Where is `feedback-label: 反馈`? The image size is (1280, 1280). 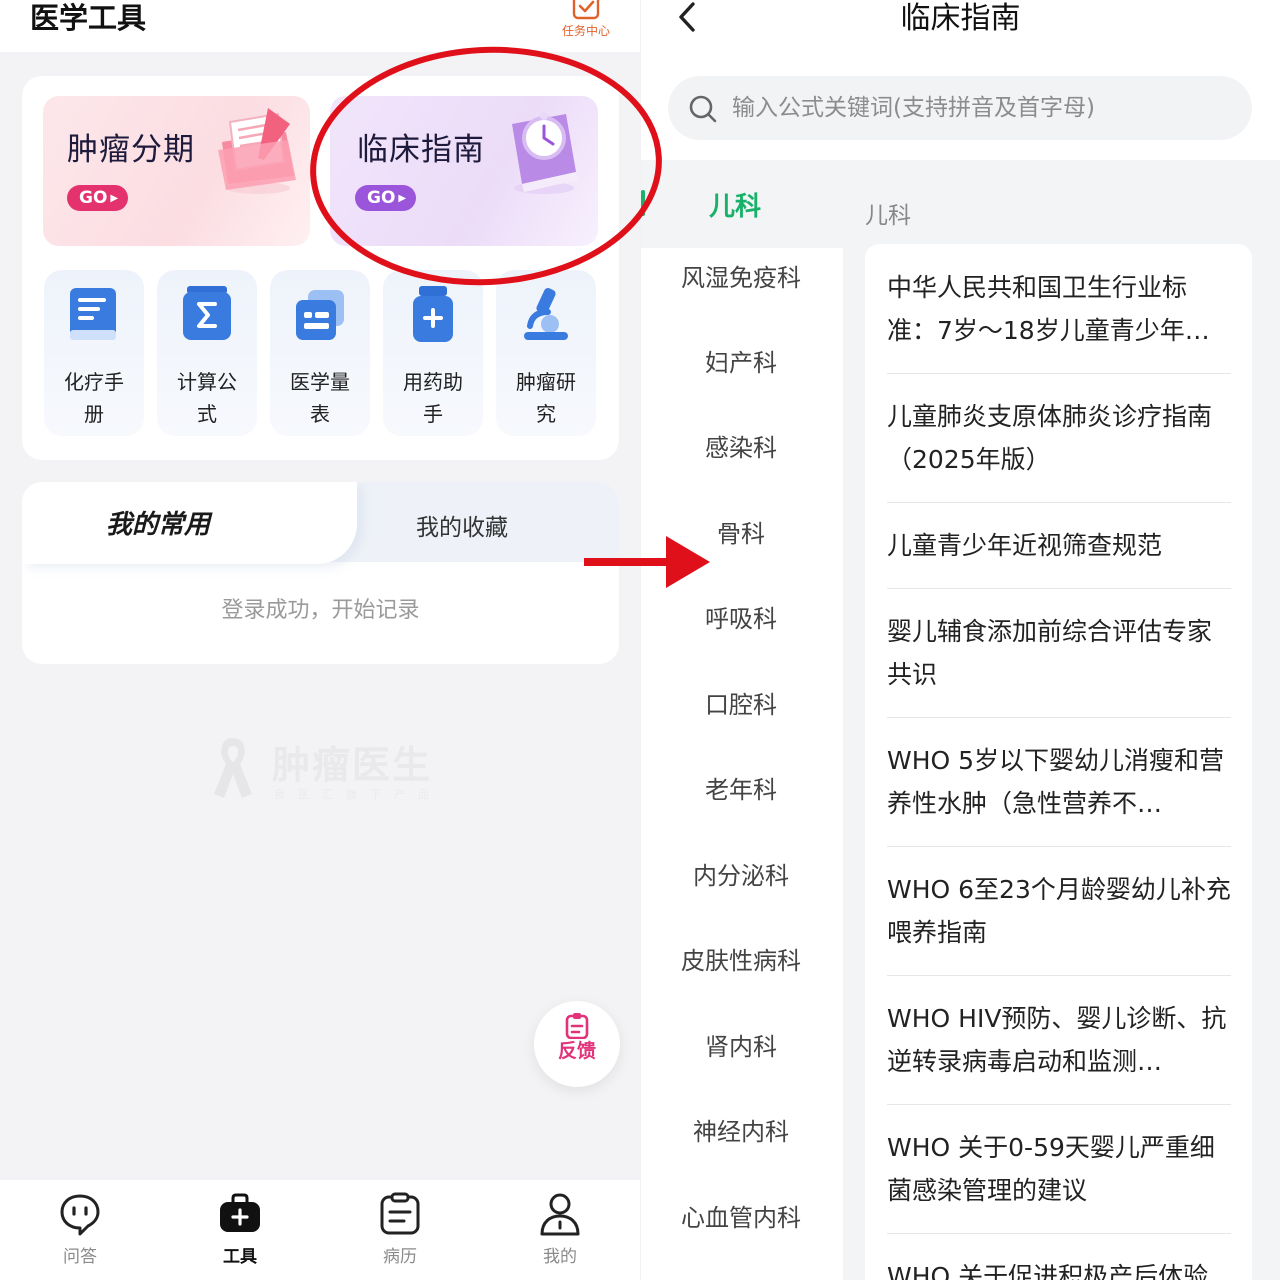 feedback-label: 反馈 is located at coordinates (576, 1051).